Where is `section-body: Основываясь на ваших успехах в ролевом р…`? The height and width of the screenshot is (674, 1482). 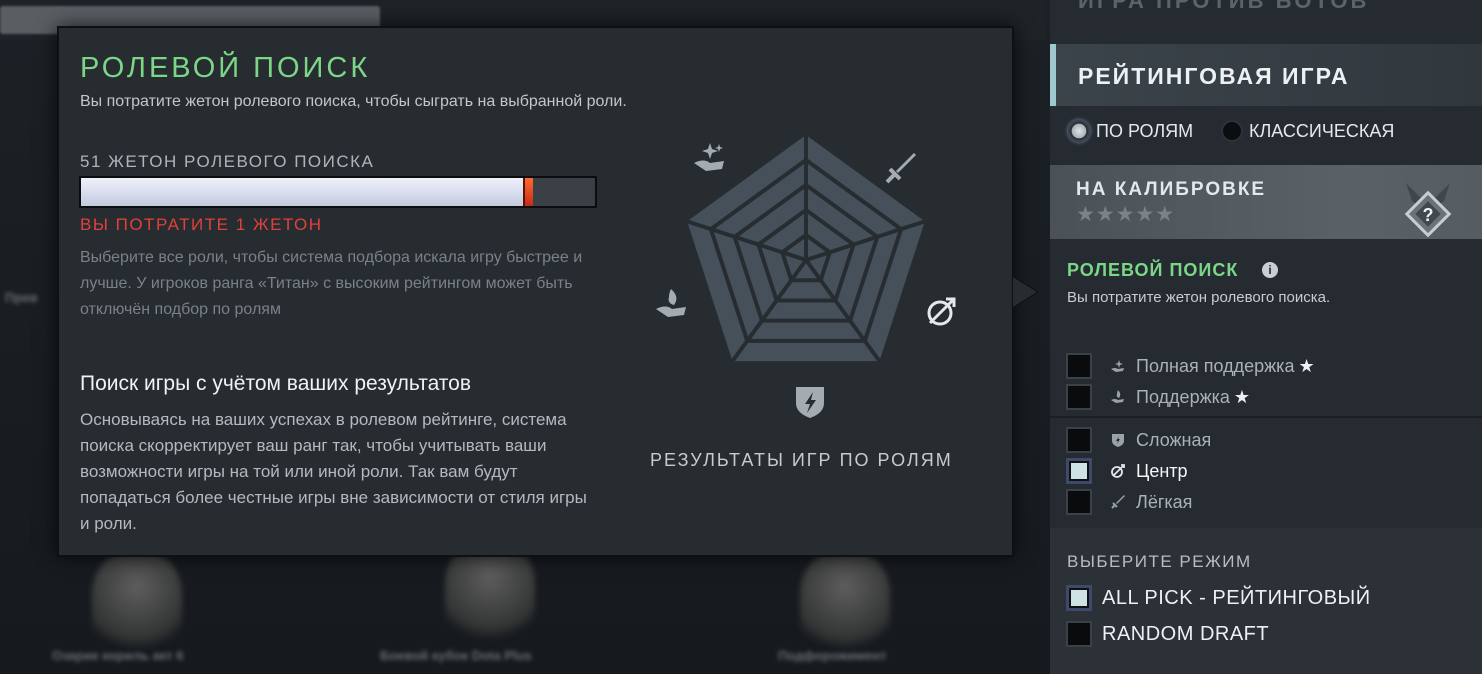
section-body: Основываясь на ваших успехах в ролевом р… is located at coordinates (333, 471).